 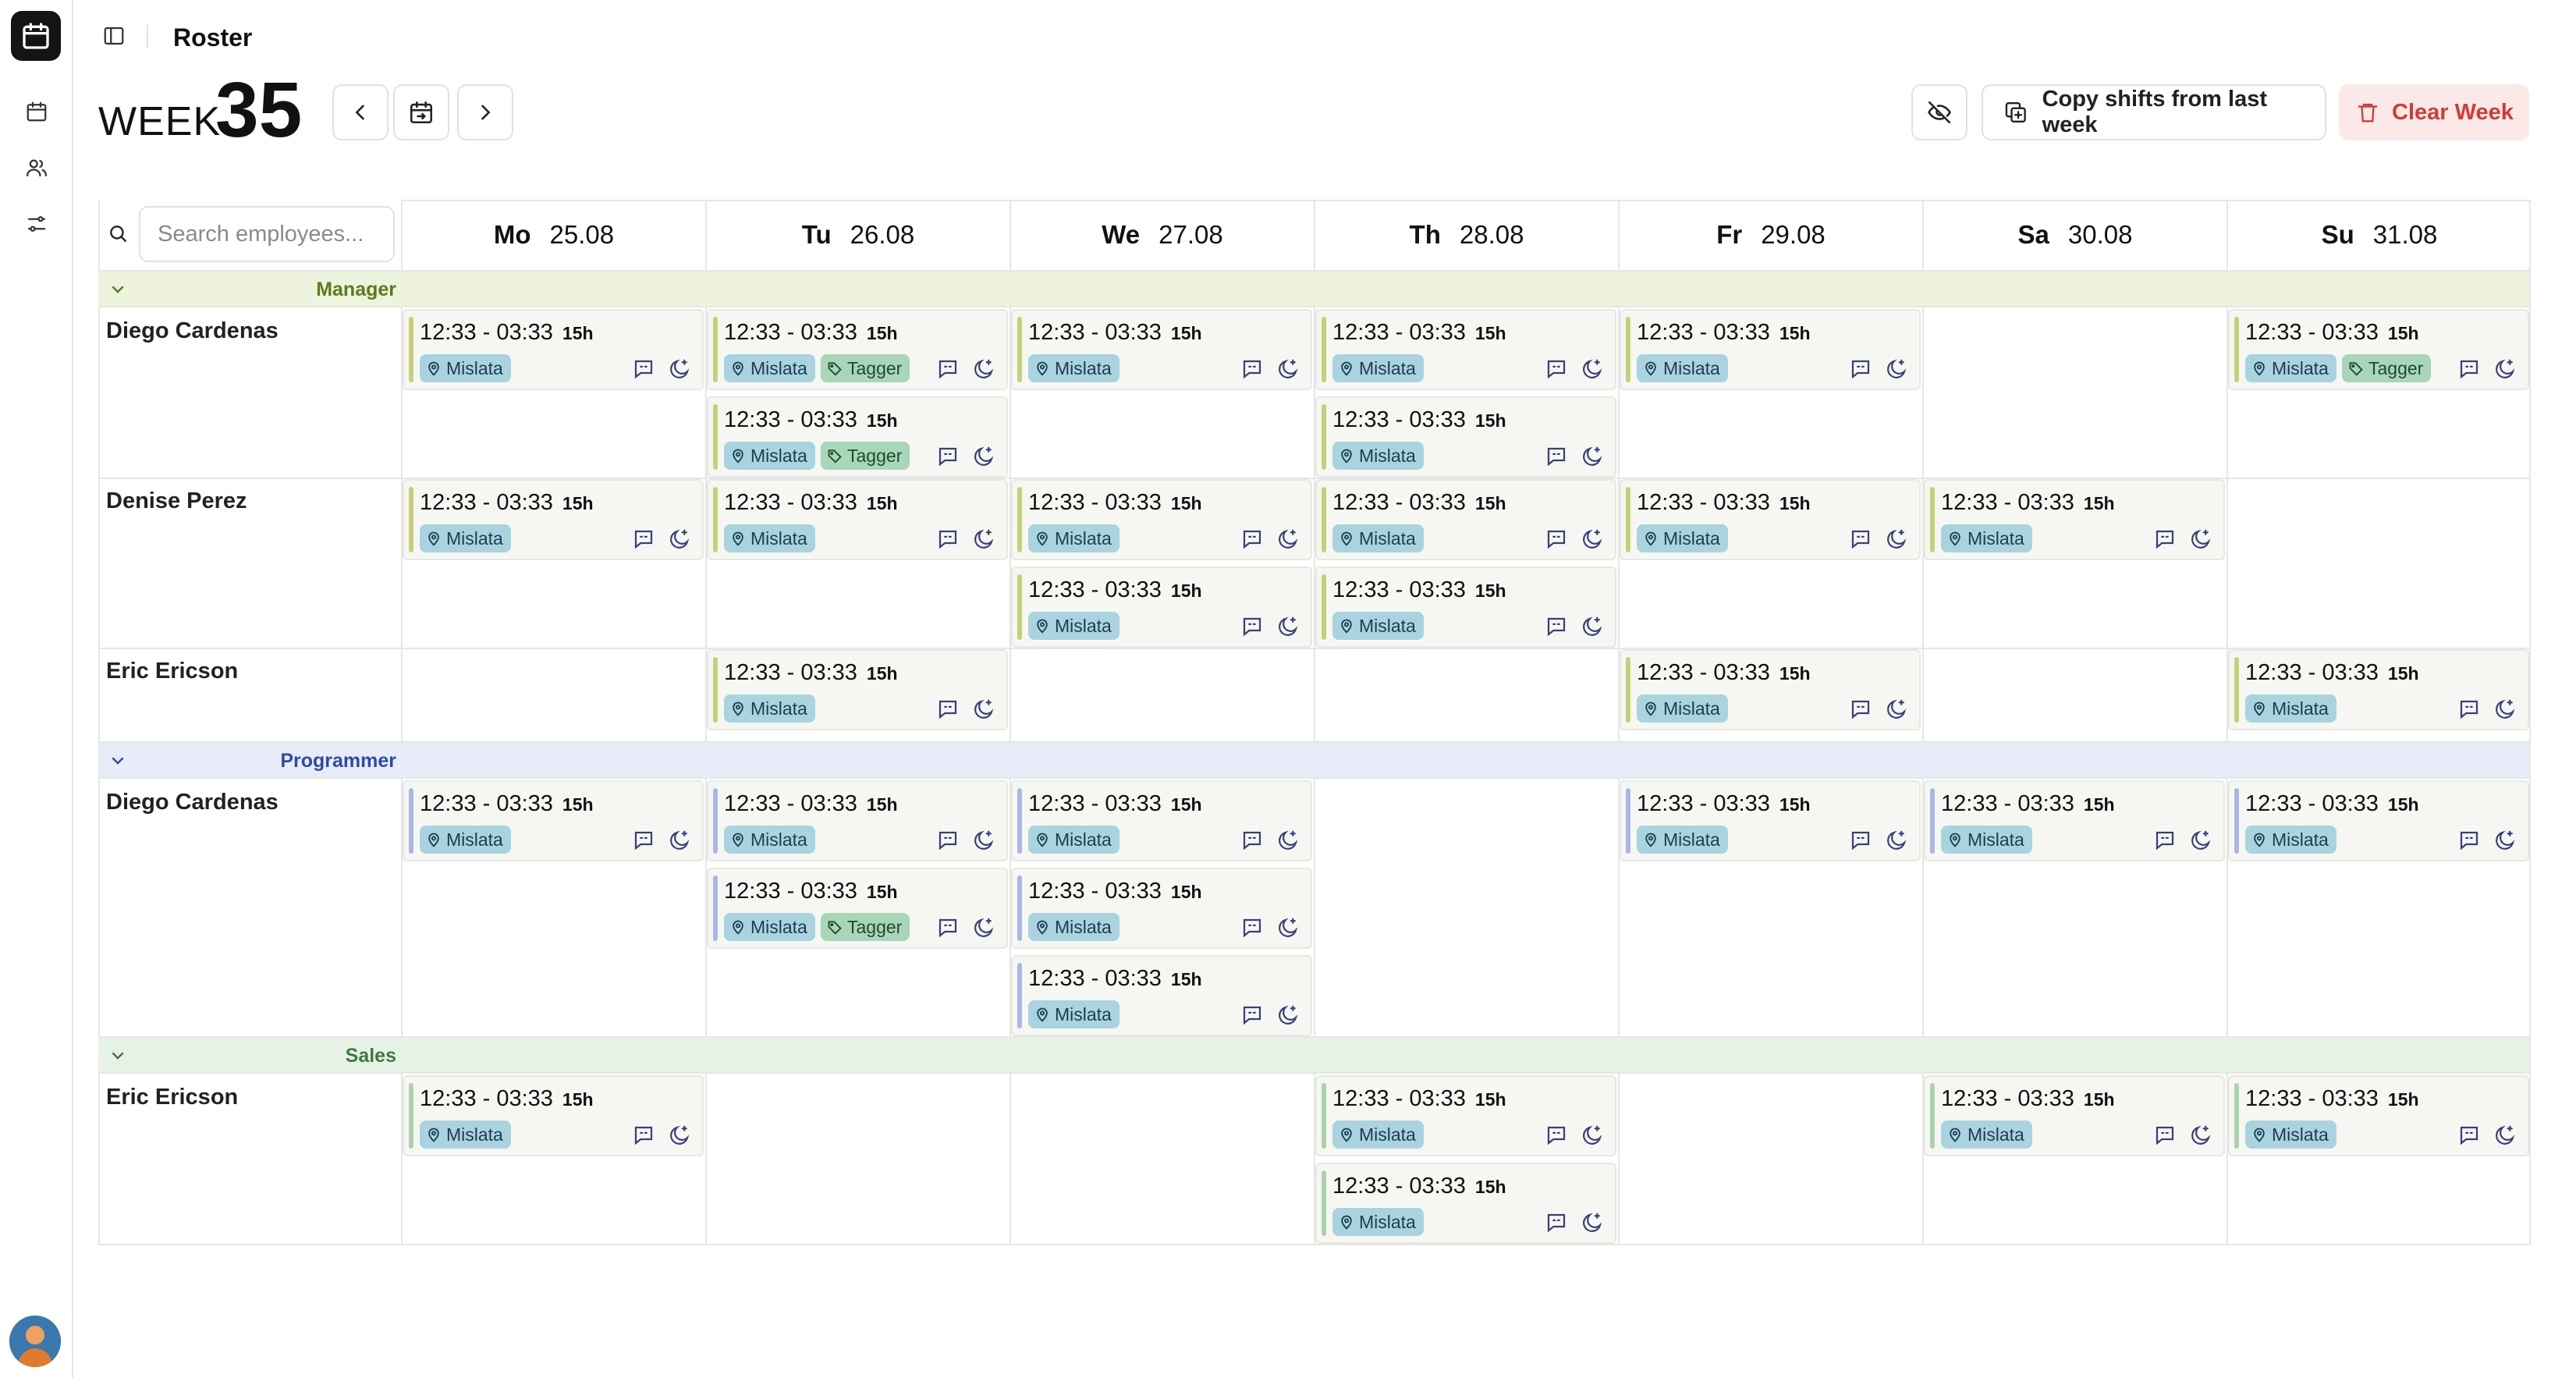 What do you see at coordinates (267, 234) in the screenshot?
I see `search-employees-input` at bounding box center [267, 234].